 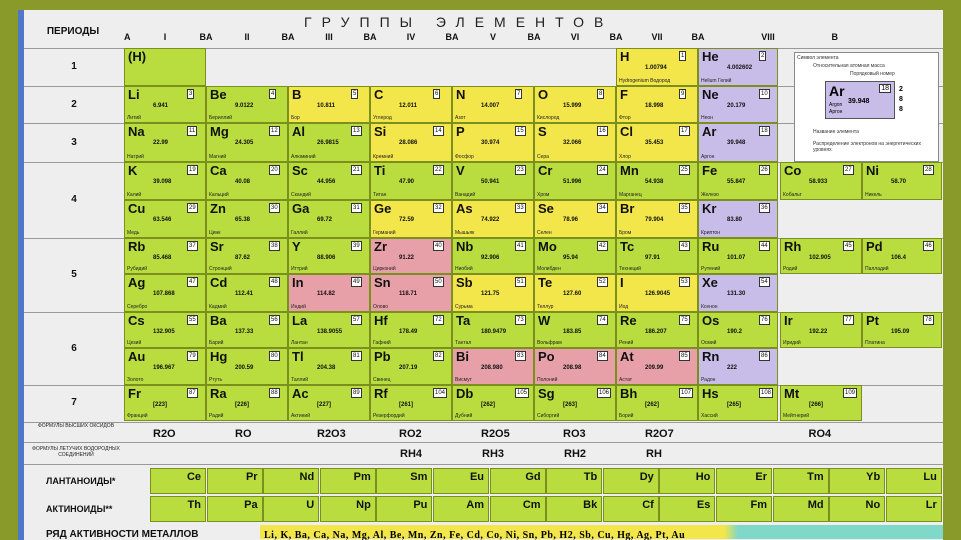 What do you see at coordinates (744, 509) in the screenshot?
I see `actinide-cell-fm: Fm` at bounding box center [744, 509].